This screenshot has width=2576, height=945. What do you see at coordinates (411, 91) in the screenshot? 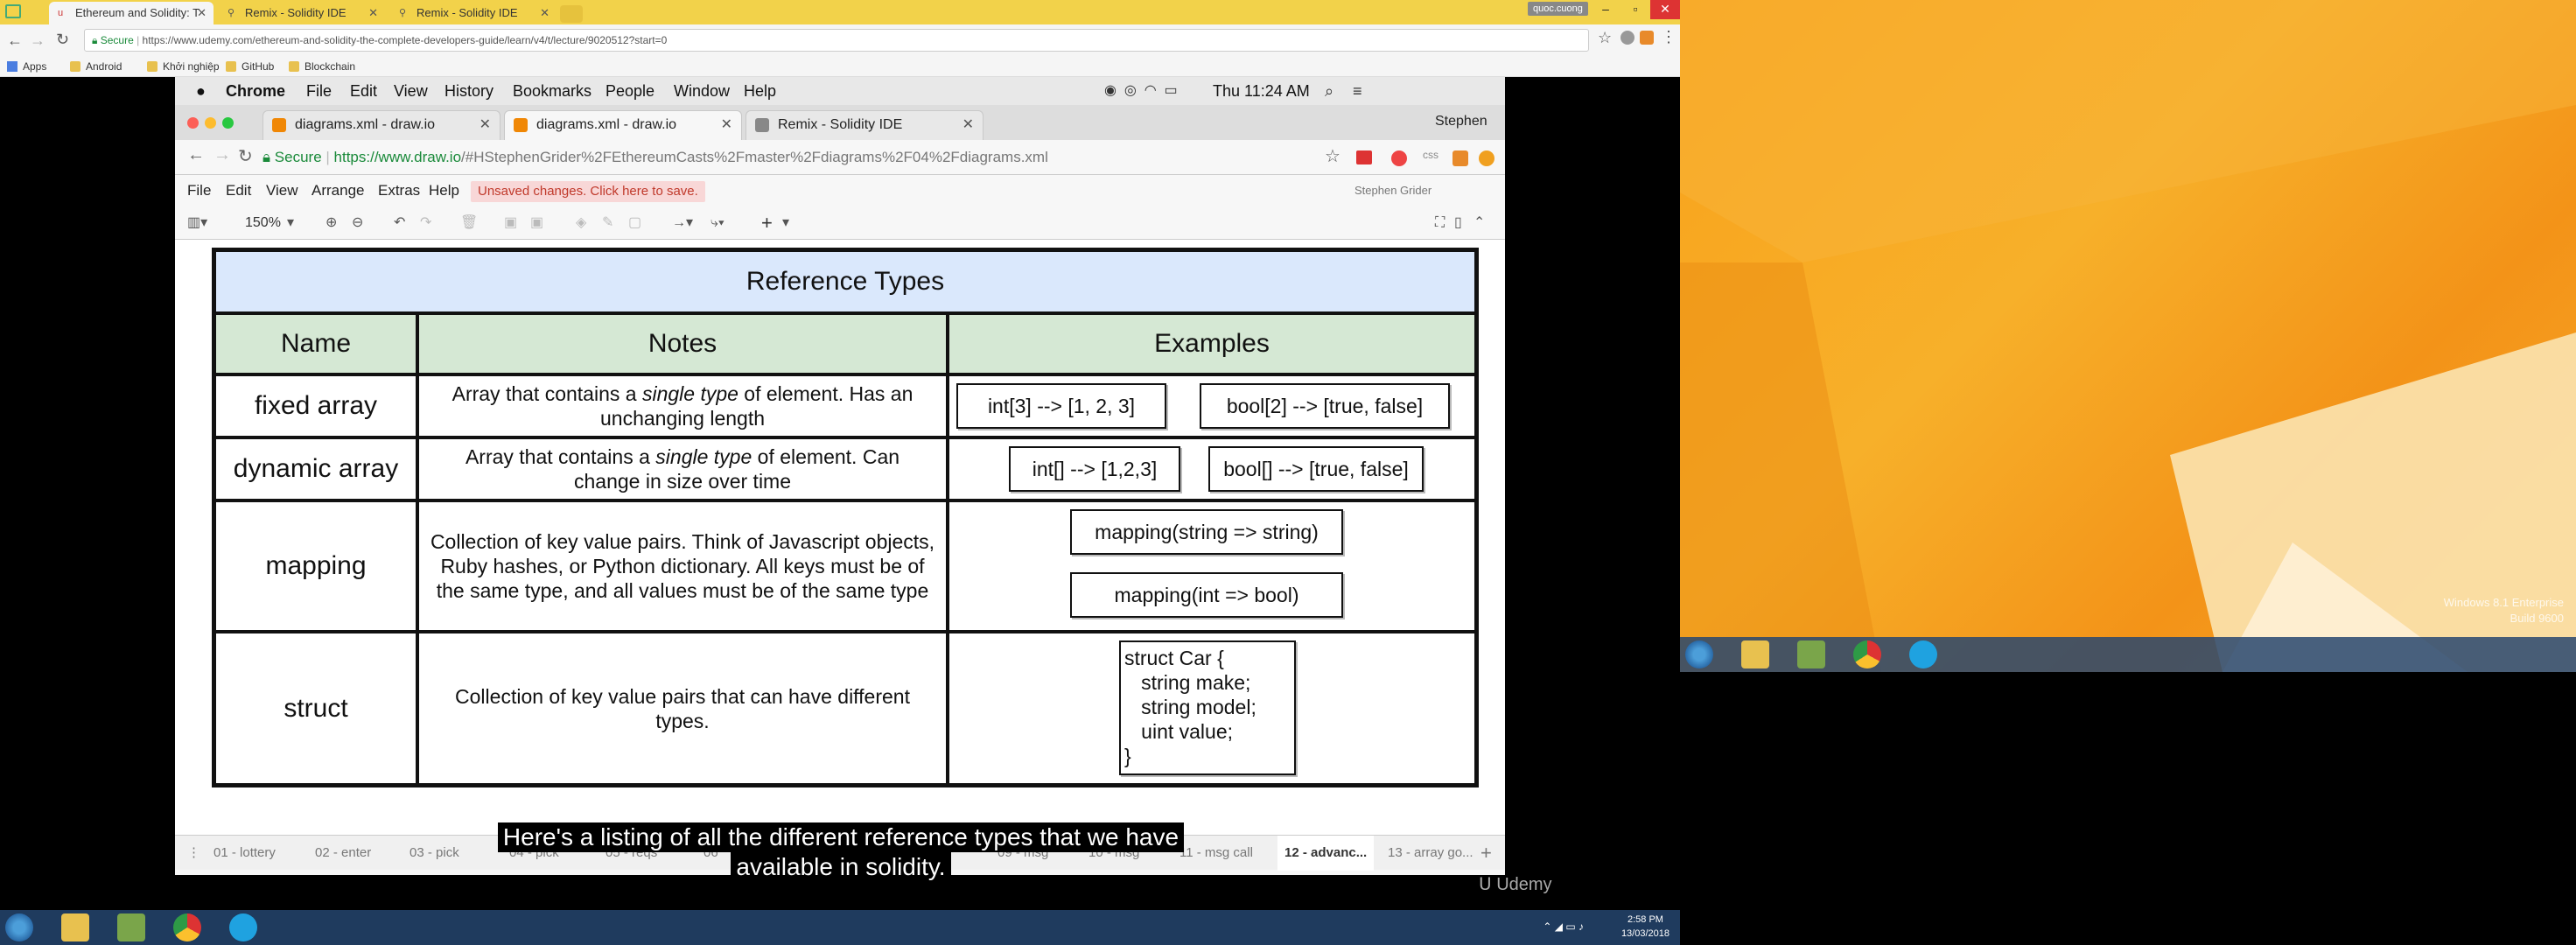
I see `mac-menu-view: View` at bounding box center [411, 91].